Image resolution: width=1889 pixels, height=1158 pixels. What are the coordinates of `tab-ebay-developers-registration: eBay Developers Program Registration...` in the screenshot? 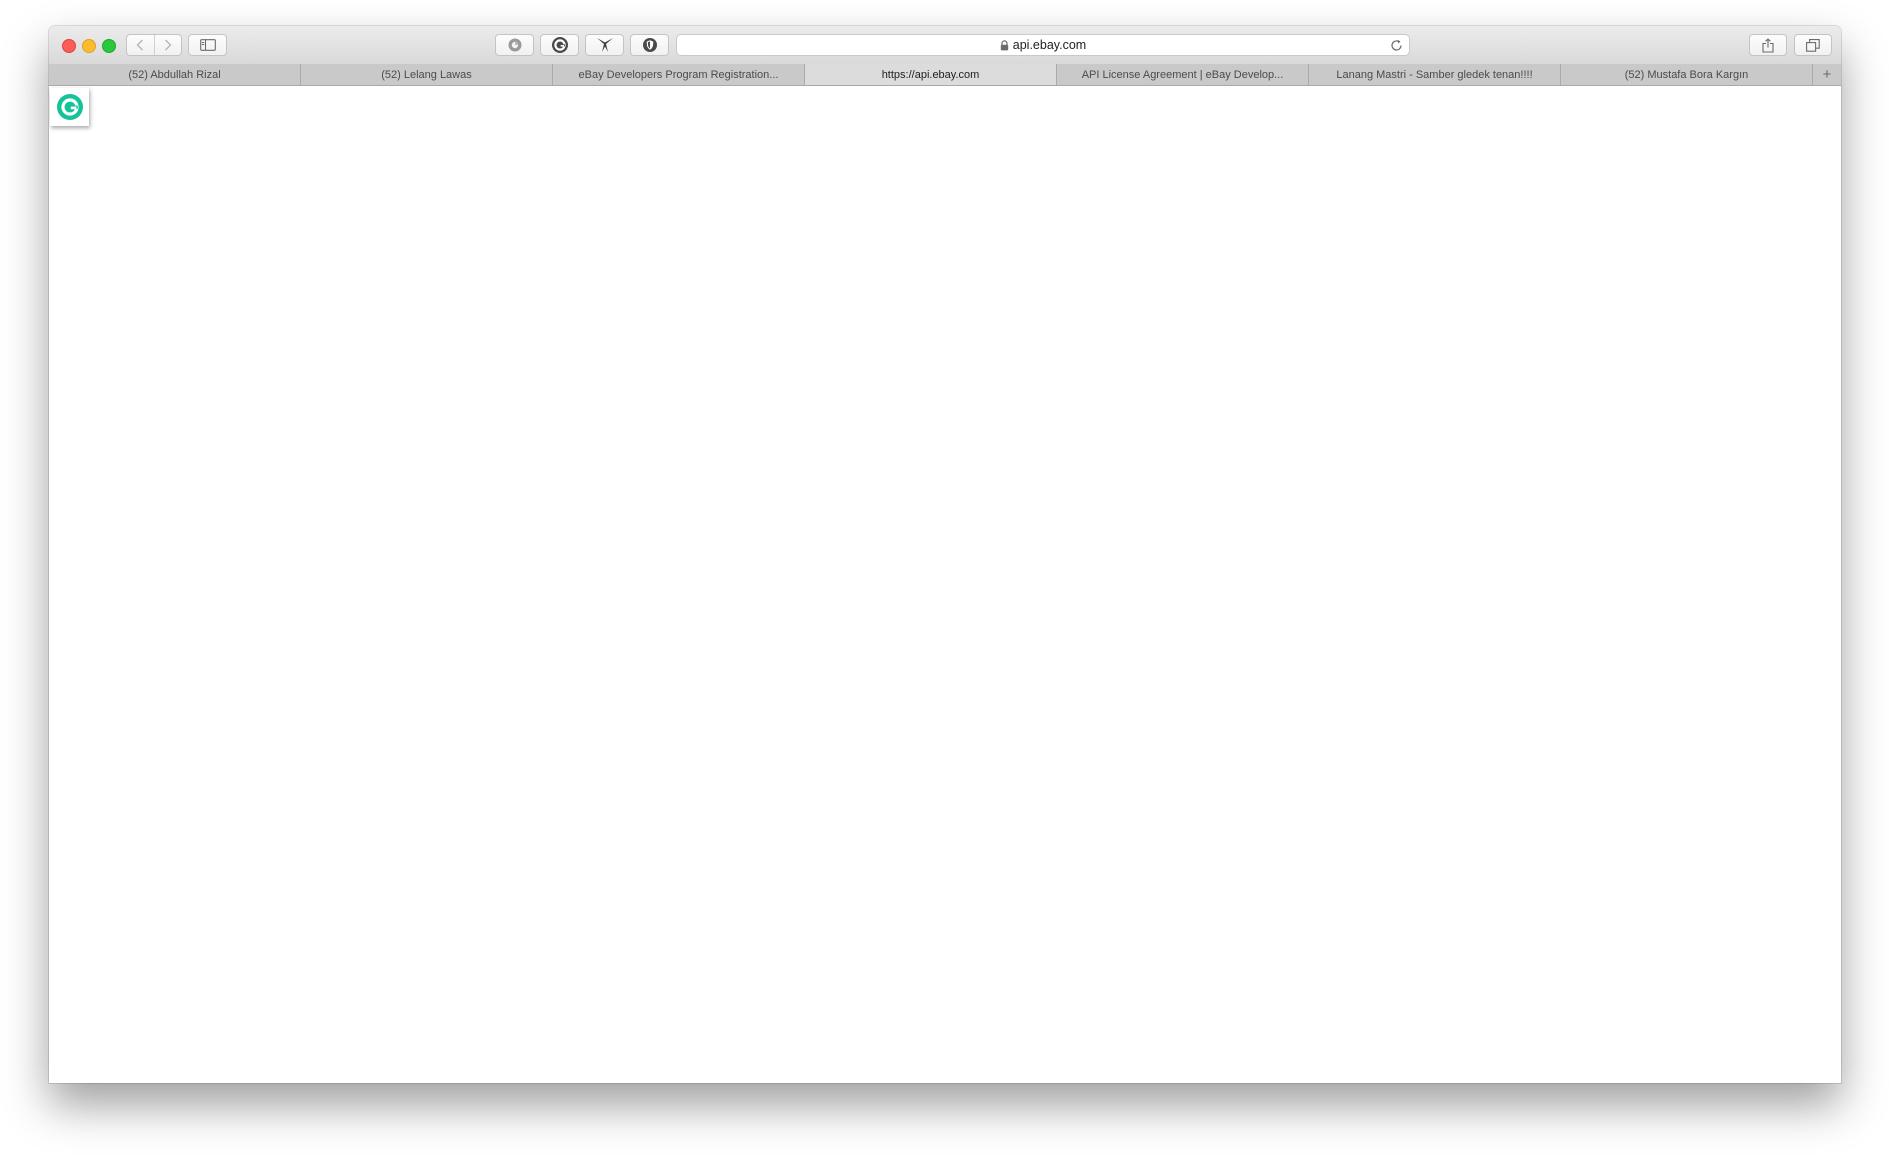 It's located at (679, 74).